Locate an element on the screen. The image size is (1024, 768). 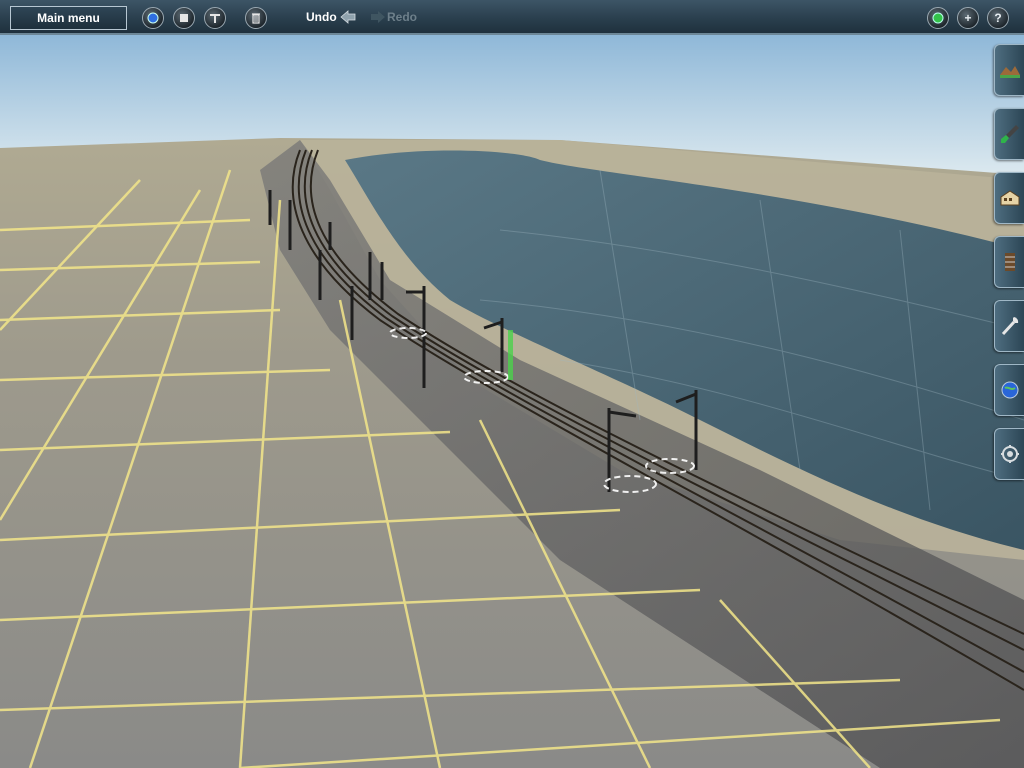
blue-orb-button is located at coordinates (153, 18).